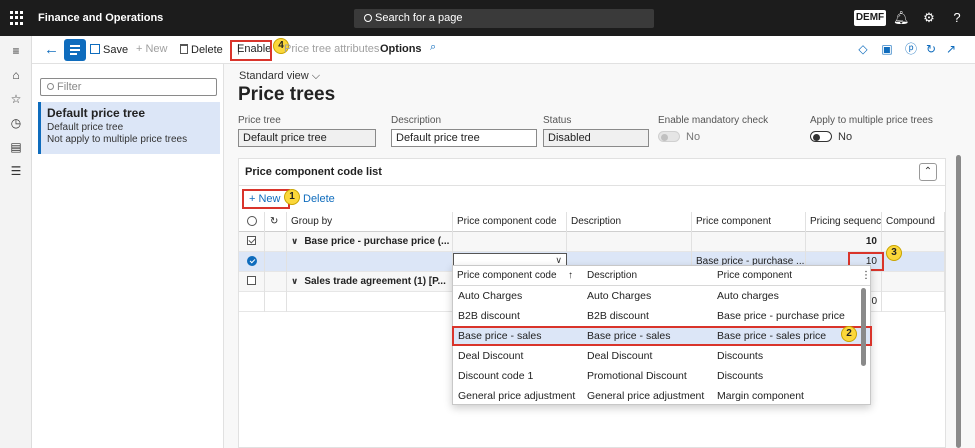  I want to click on new-button: + New, so click(152, 49).